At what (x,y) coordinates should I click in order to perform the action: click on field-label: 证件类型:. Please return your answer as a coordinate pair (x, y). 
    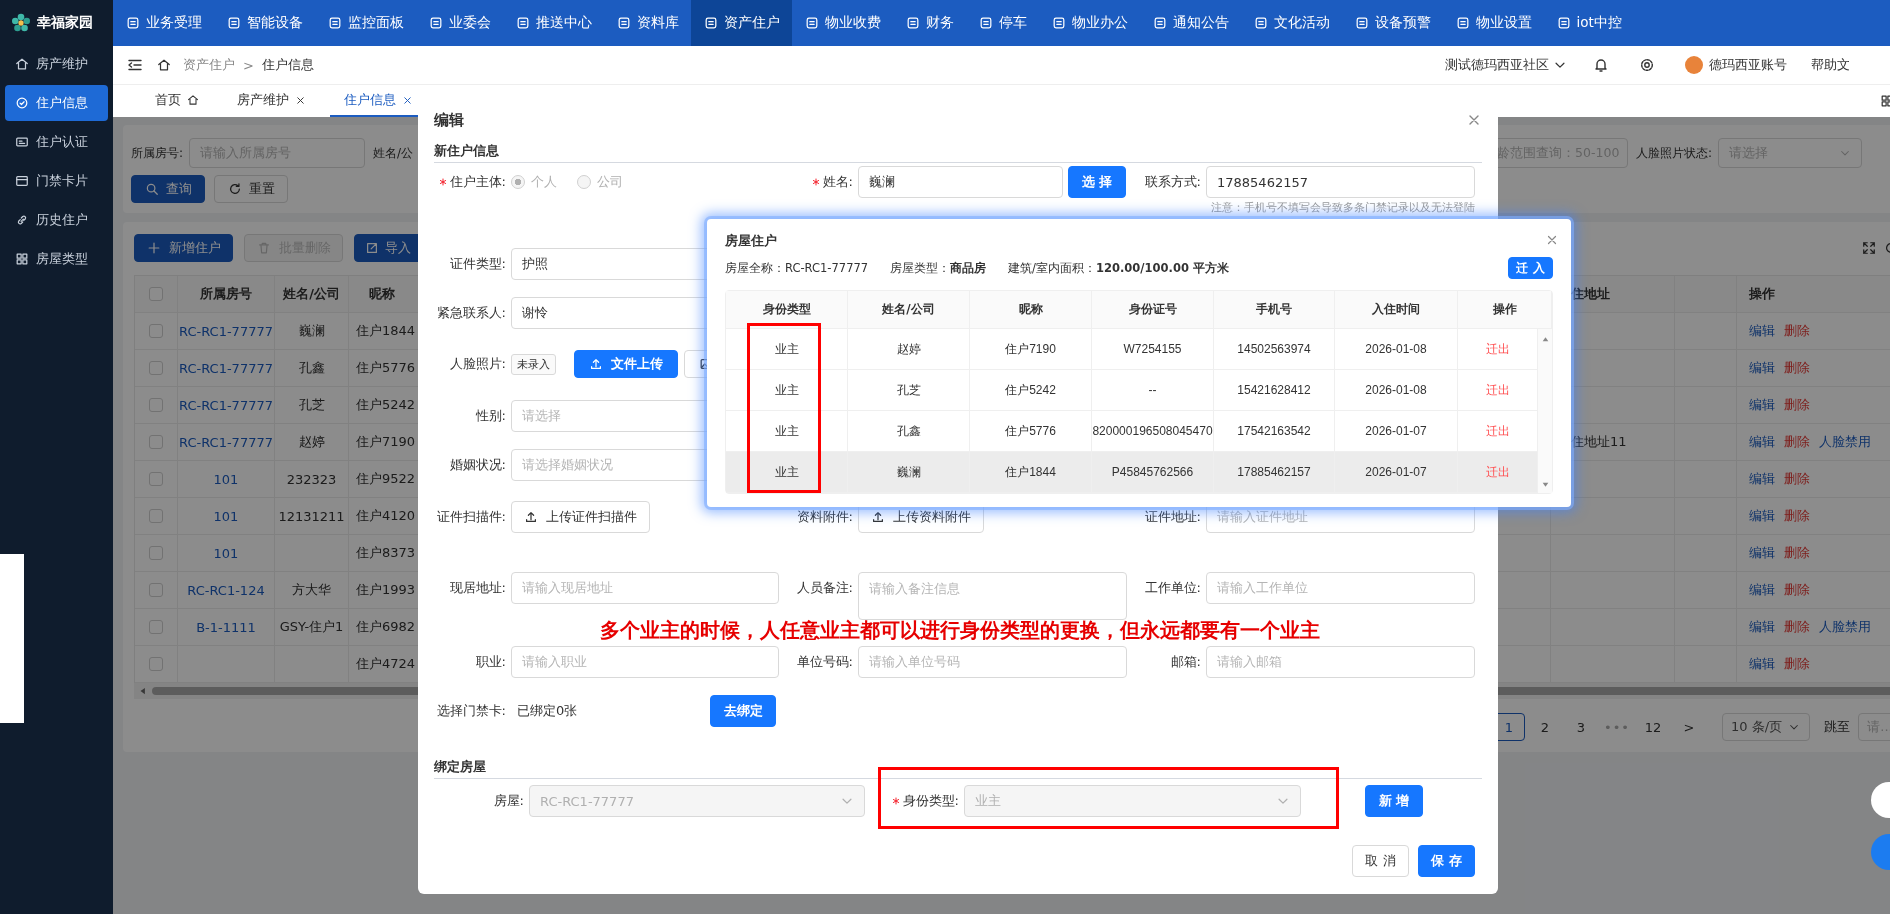
    Looking at the image, I should click on (477, 264).